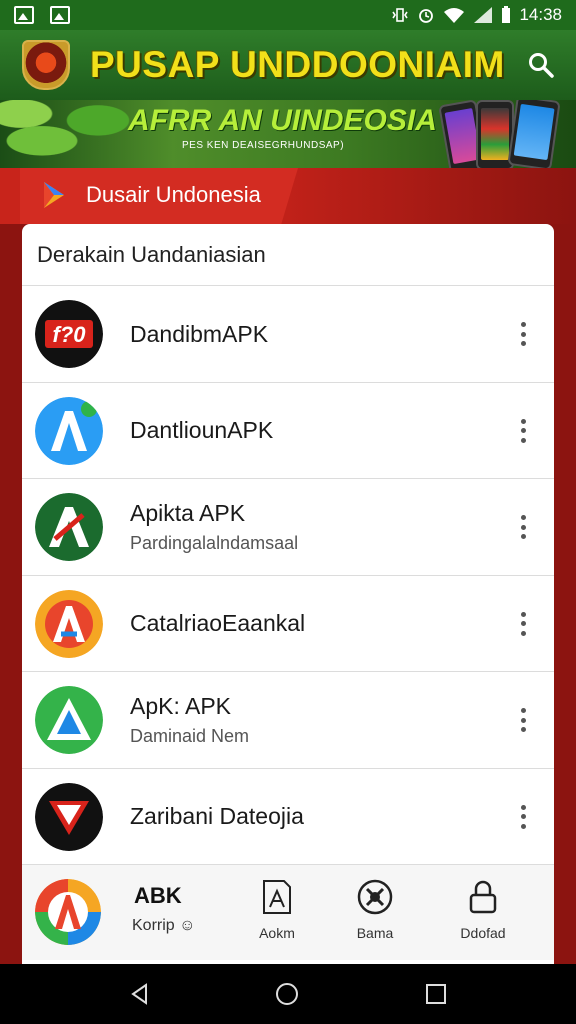 The height and width of the screenshot is (1024, 576). Describe the element at coordinates (190, 736) in the screenshot. I see `item-subtitle: Daminaid Nem` at that location.